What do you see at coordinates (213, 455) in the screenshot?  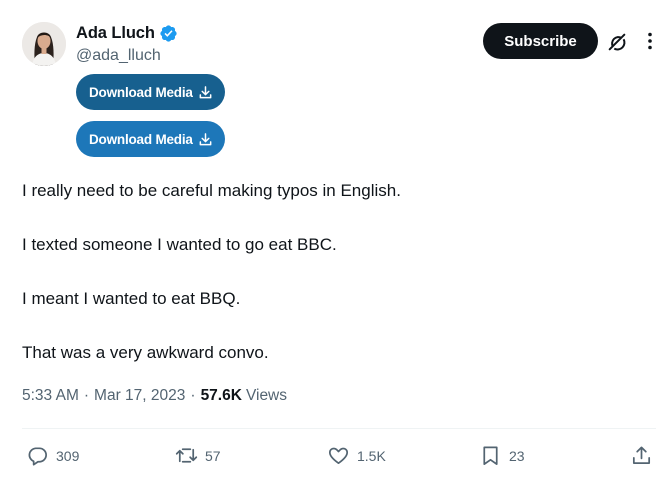 I see `repost-count: 57` at bounding box center [213, 455].